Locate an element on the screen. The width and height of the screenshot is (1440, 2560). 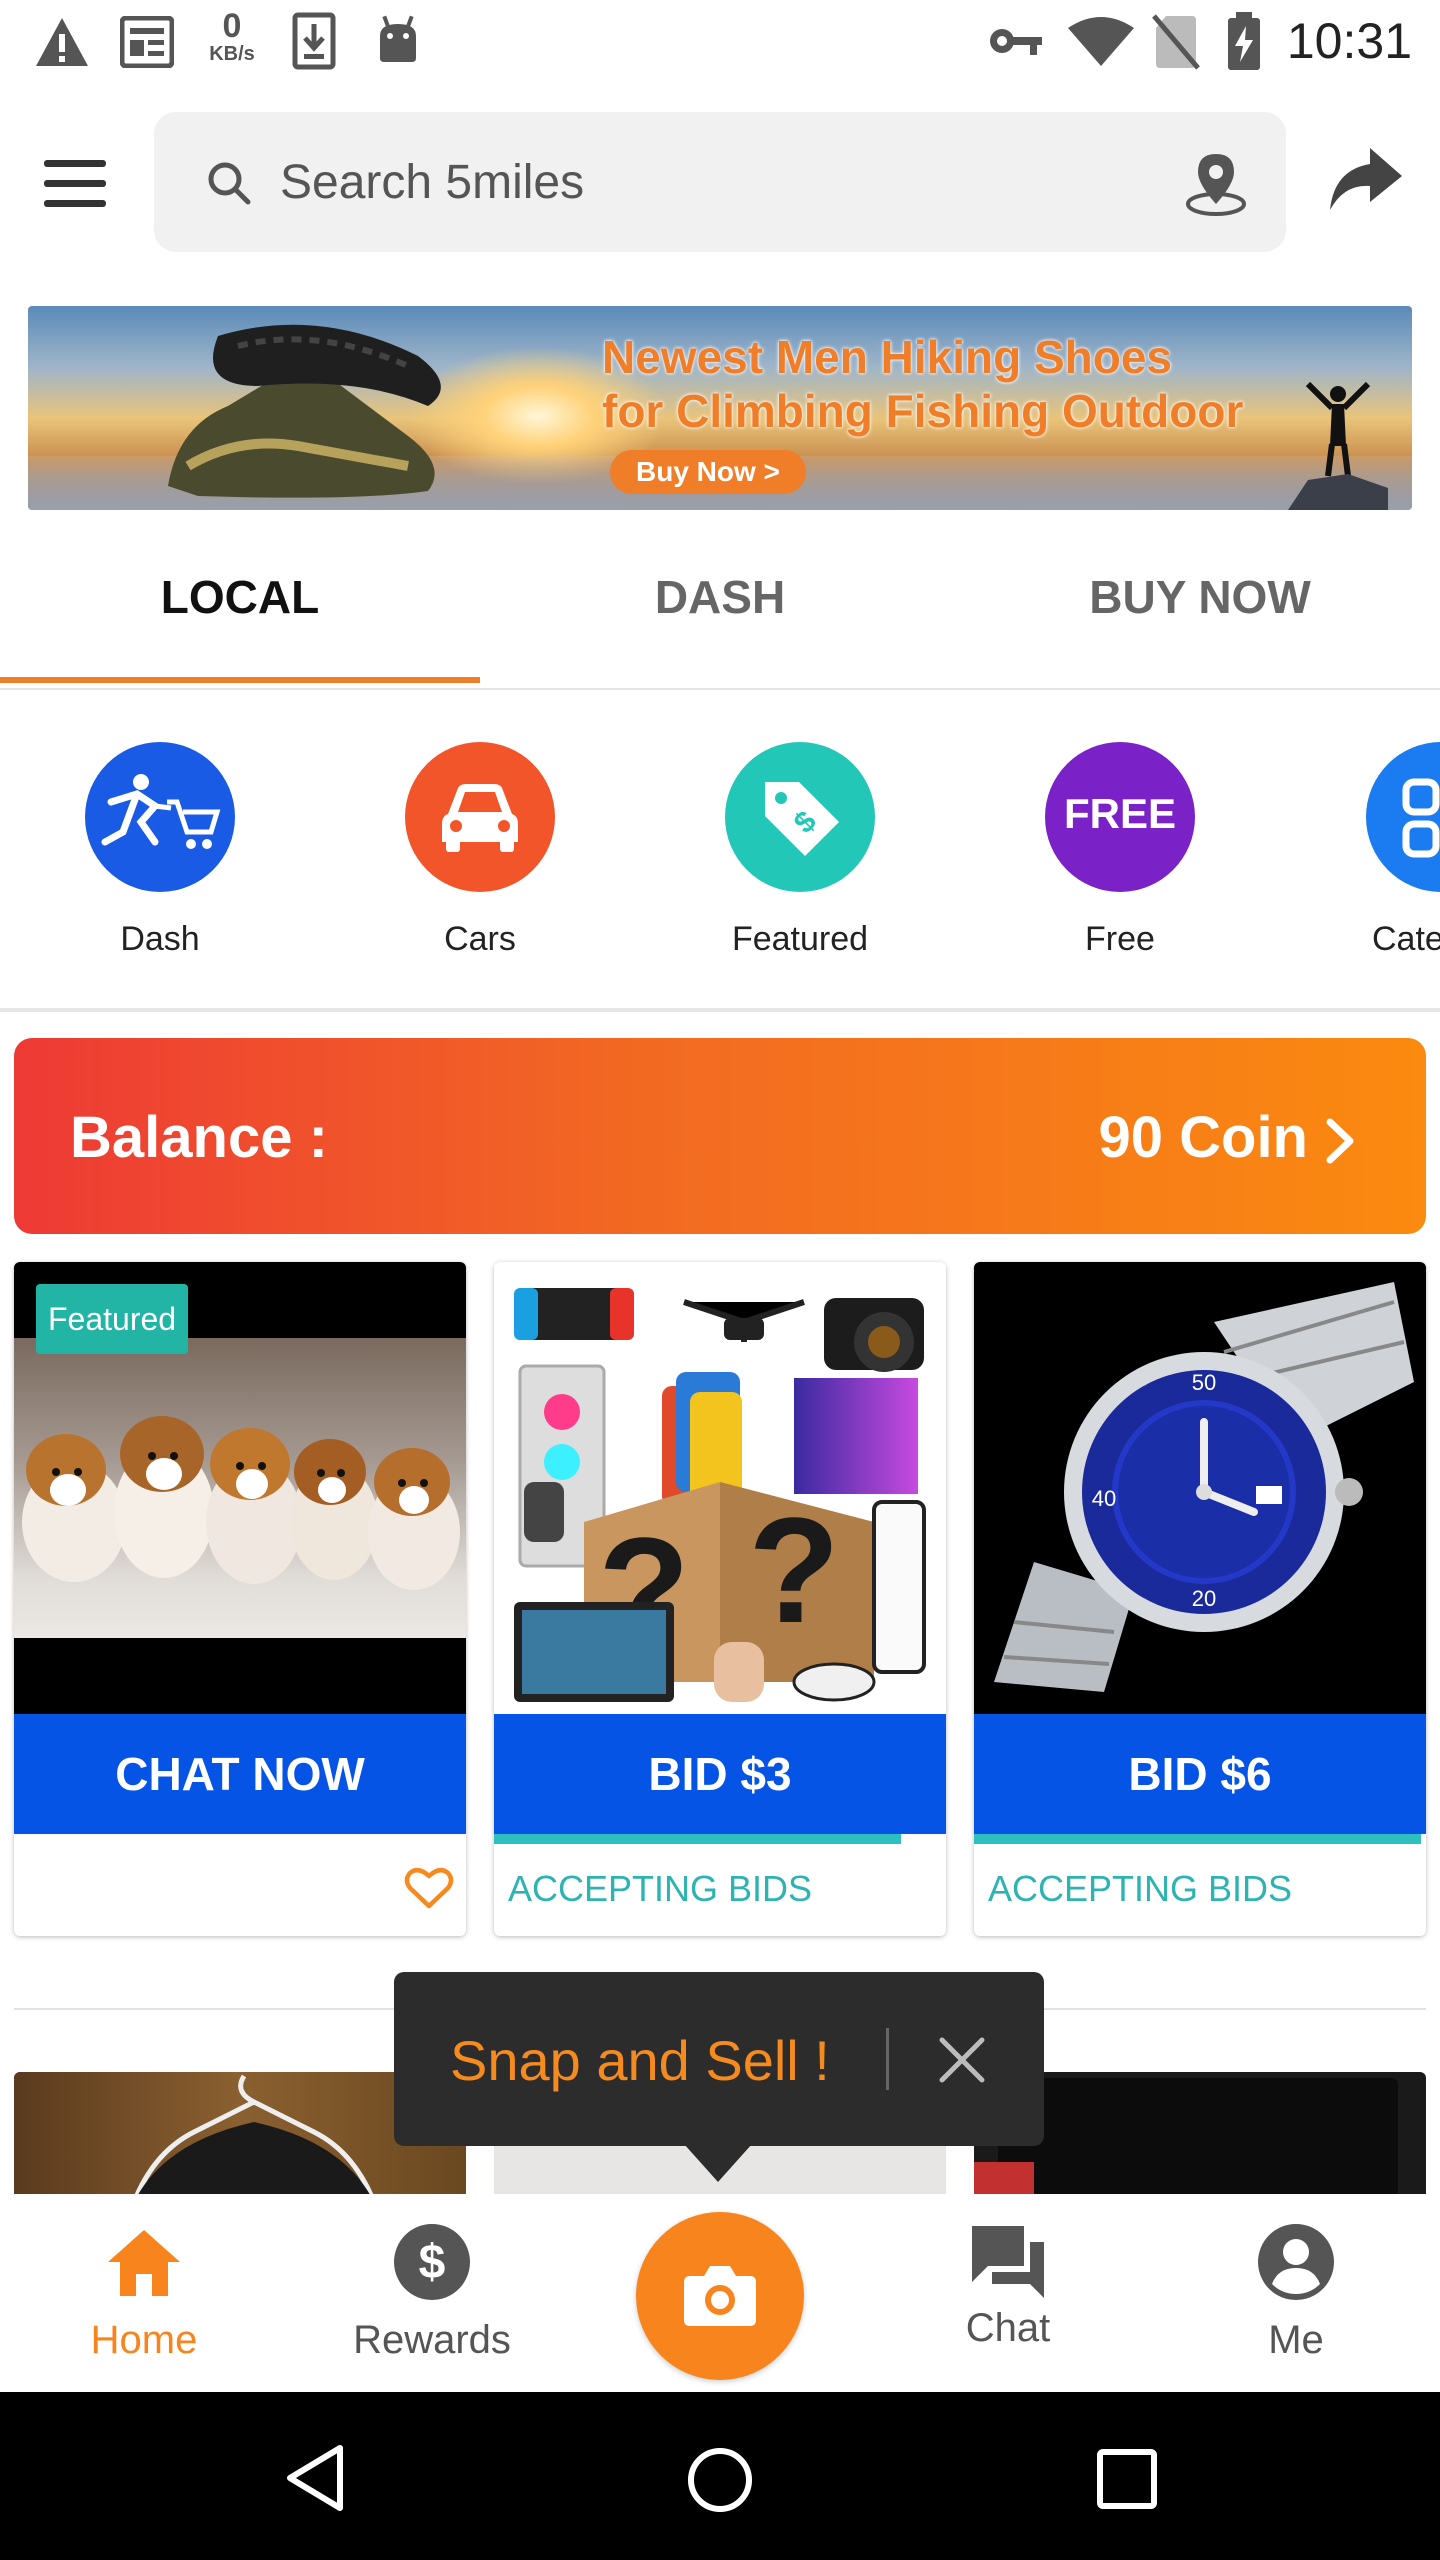
category-cars: Cars is located at coordinates (480, 850).